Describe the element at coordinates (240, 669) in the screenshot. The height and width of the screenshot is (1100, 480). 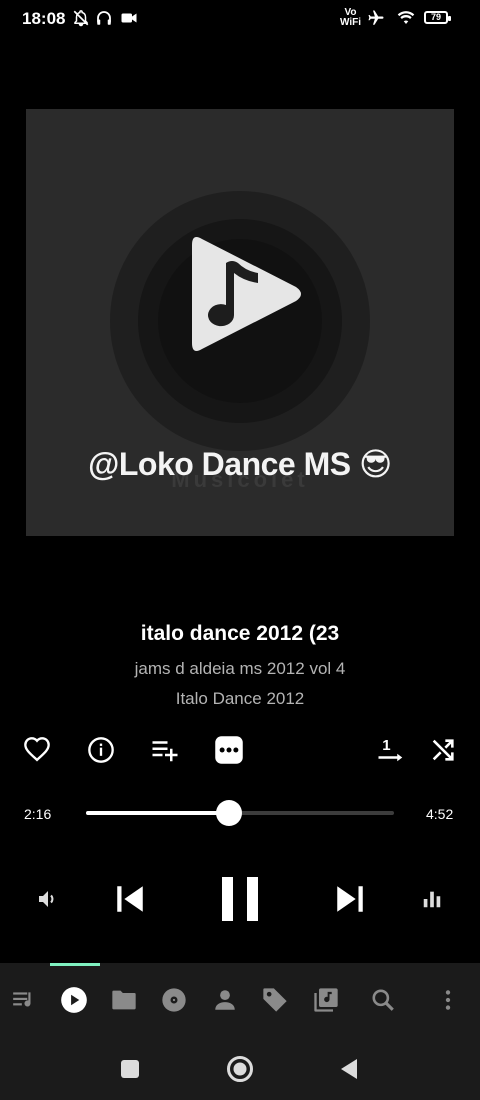
I see `song-album: jams d aldeia ms 2012 vol 4` at that location.